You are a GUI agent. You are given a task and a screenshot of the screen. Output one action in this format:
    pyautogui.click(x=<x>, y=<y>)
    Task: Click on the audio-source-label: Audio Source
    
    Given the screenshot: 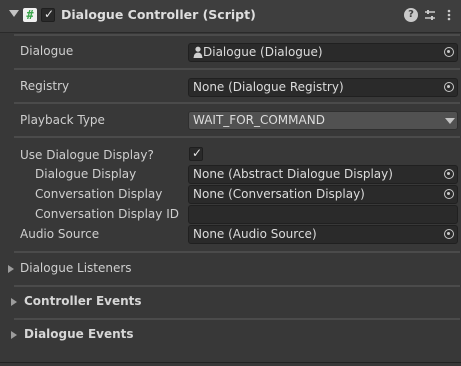 What is the action you would take?
    pyautogui.click(x=60, y=234)
    